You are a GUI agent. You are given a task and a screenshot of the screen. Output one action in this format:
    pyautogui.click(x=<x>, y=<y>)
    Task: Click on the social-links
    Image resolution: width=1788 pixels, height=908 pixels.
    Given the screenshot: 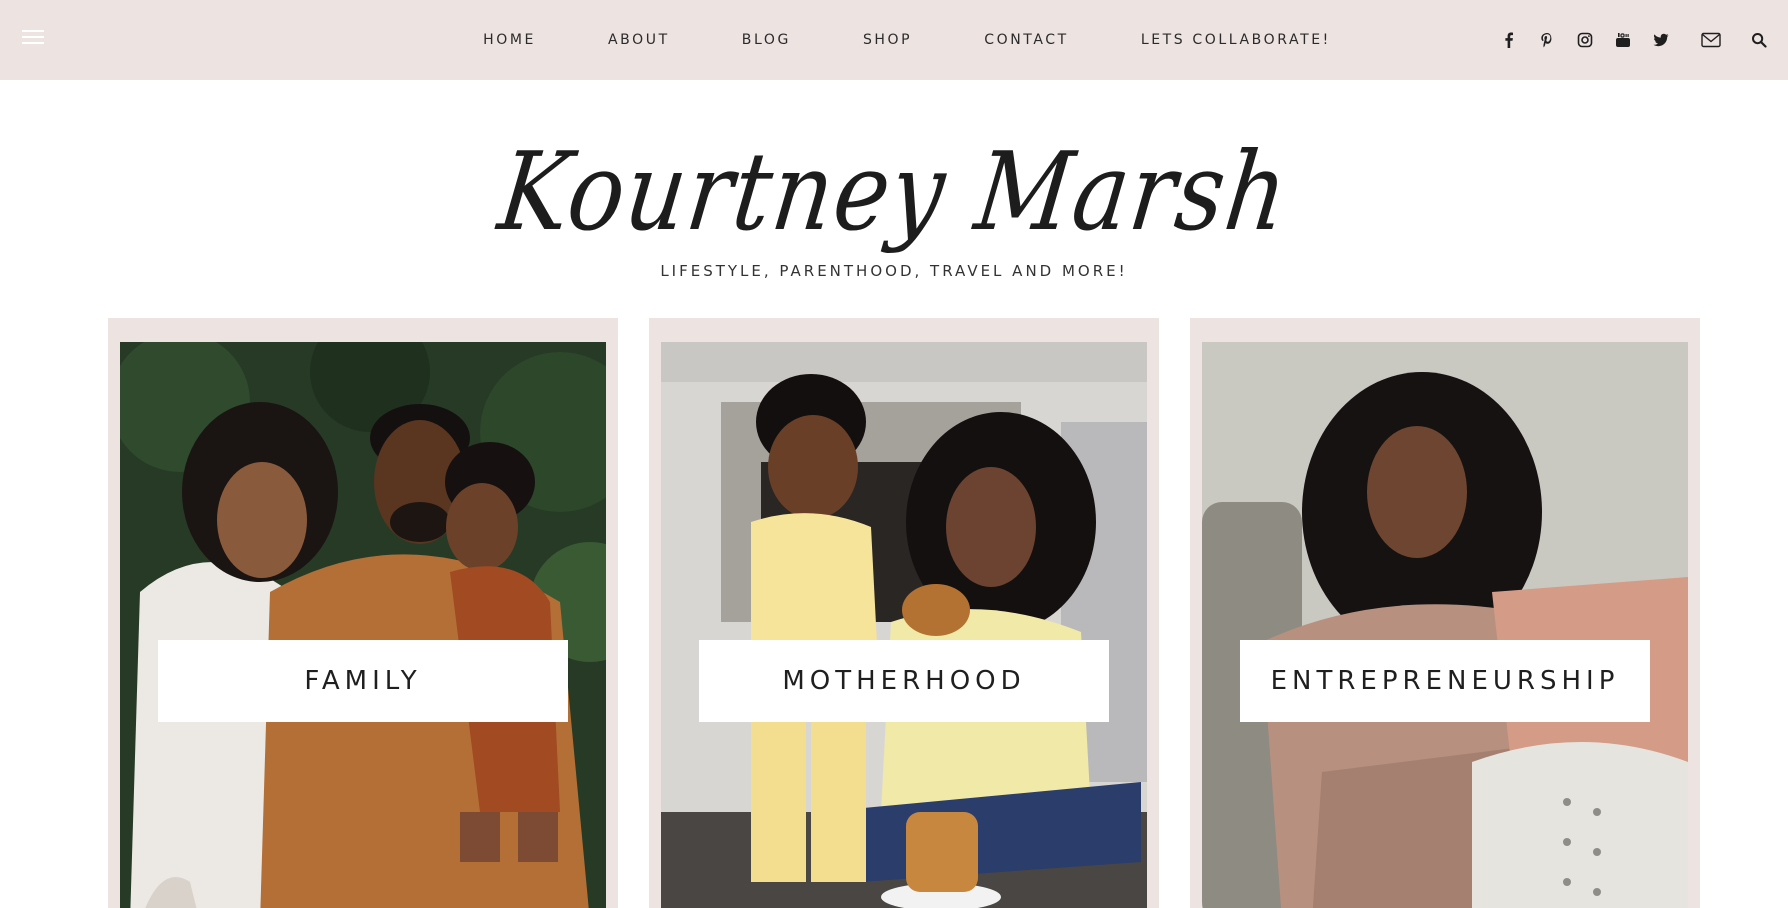 What is the action you would take?
    pyautogui.click(x=1639, y=40)
    